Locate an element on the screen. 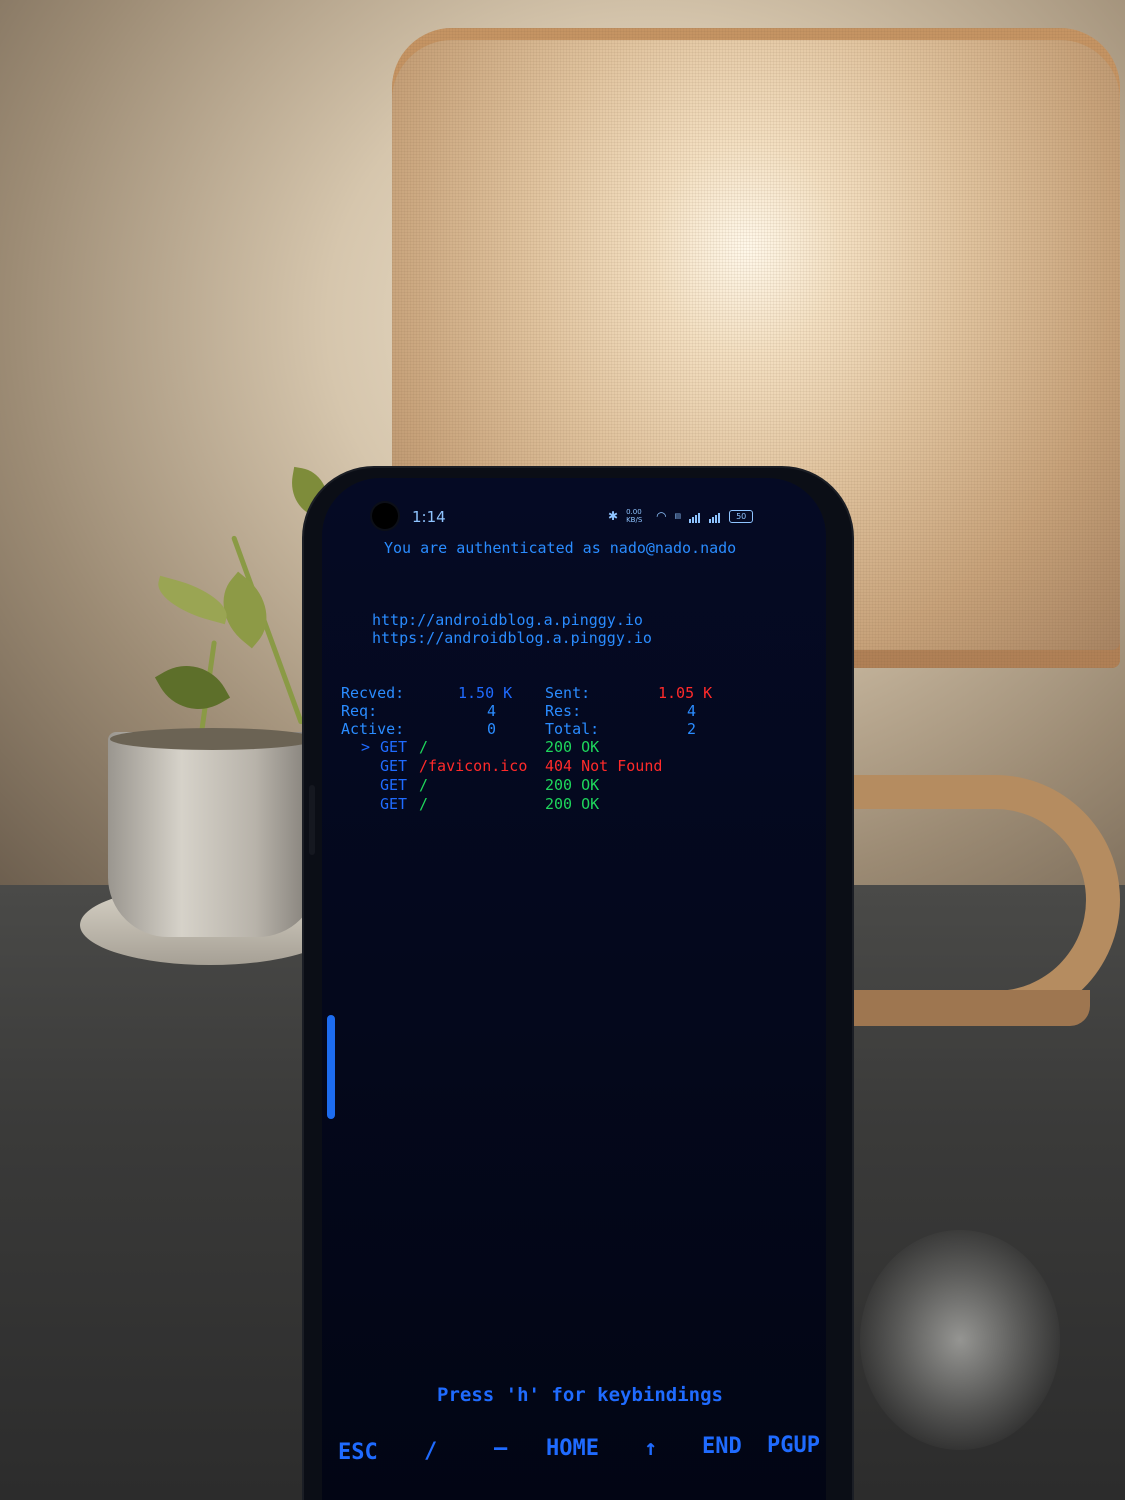 This screenshot has width=1125, height=1500. https-url: https://androidblog.a.pinggy.io is located at coordinates (512, 638).